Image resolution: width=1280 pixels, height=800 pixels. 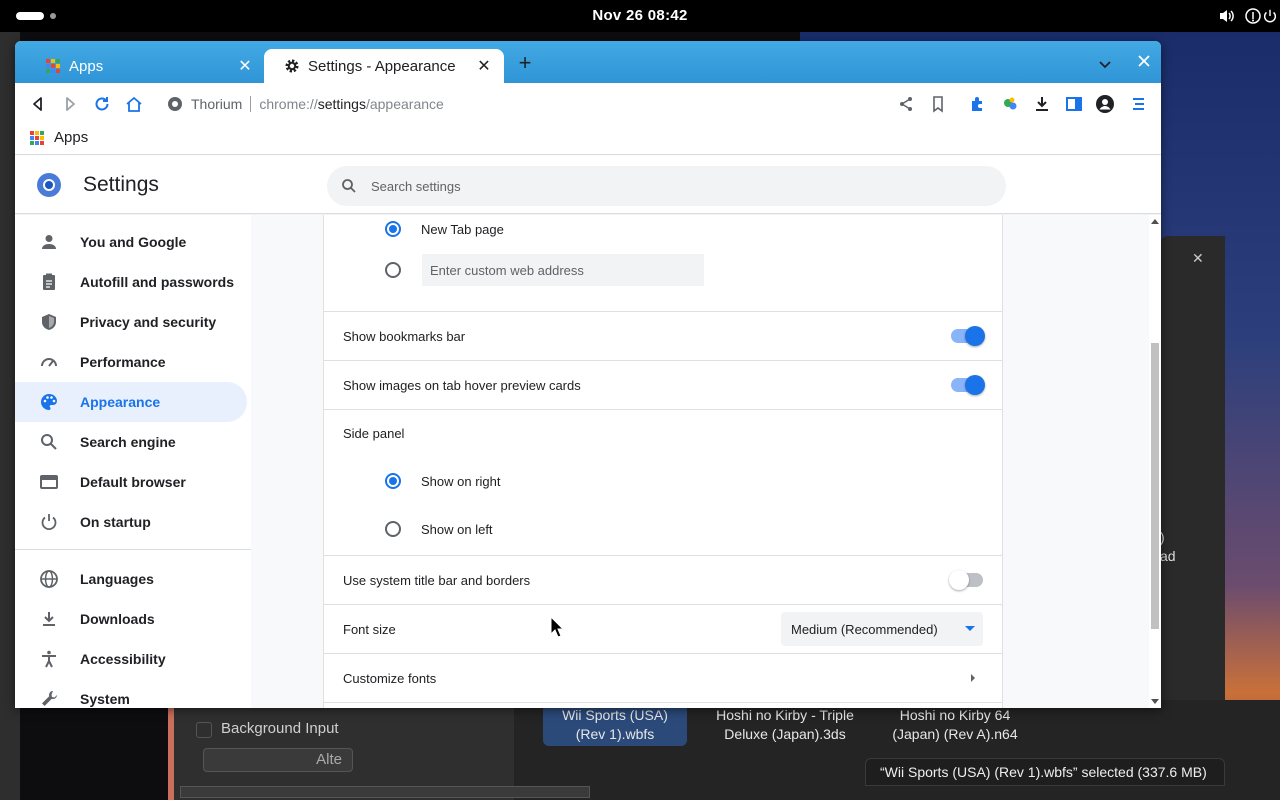 What do you see at coordinates (663, 481) in the screenshot?
I see `side-panel-option-right: Show on right` at bounding box center [663, 481].